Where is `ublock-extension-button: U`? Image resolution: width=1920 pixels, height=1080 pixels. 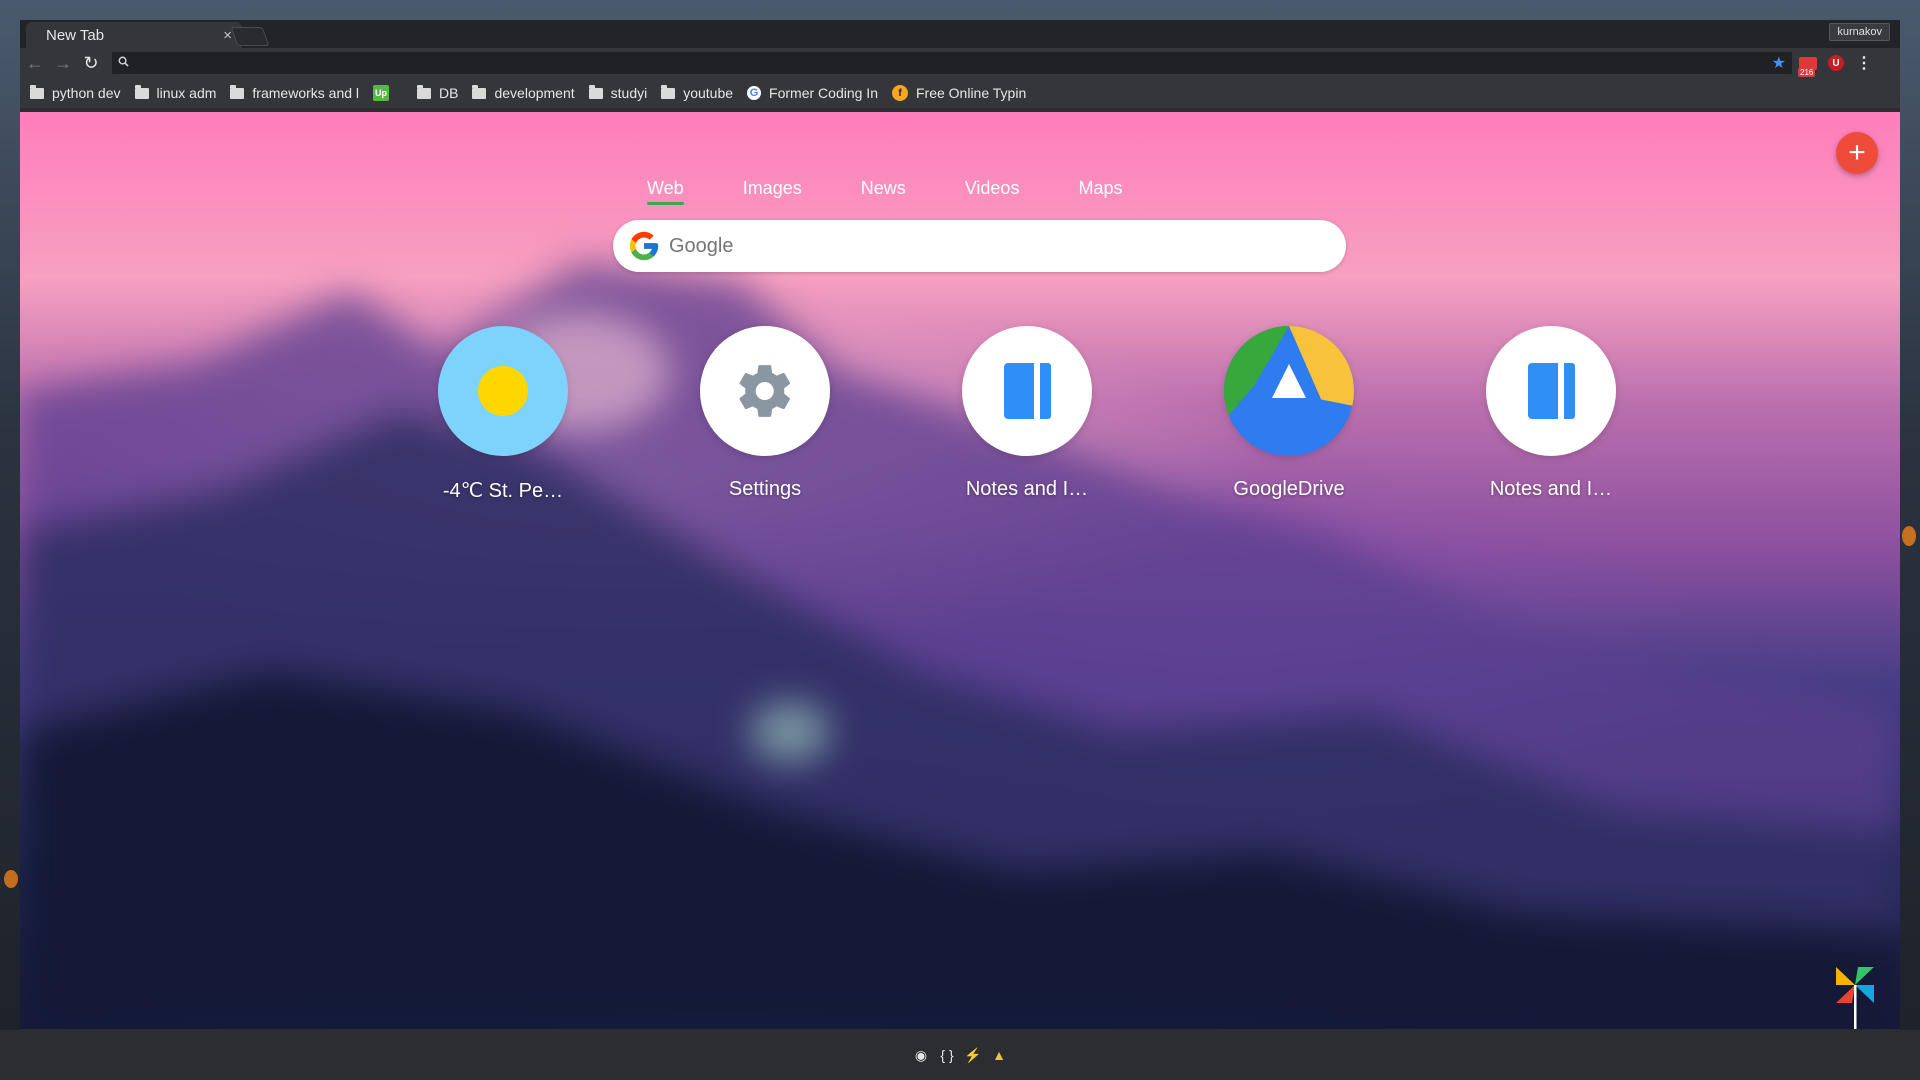
ublock-extension-button: U is located at coordinates (1836, 63).